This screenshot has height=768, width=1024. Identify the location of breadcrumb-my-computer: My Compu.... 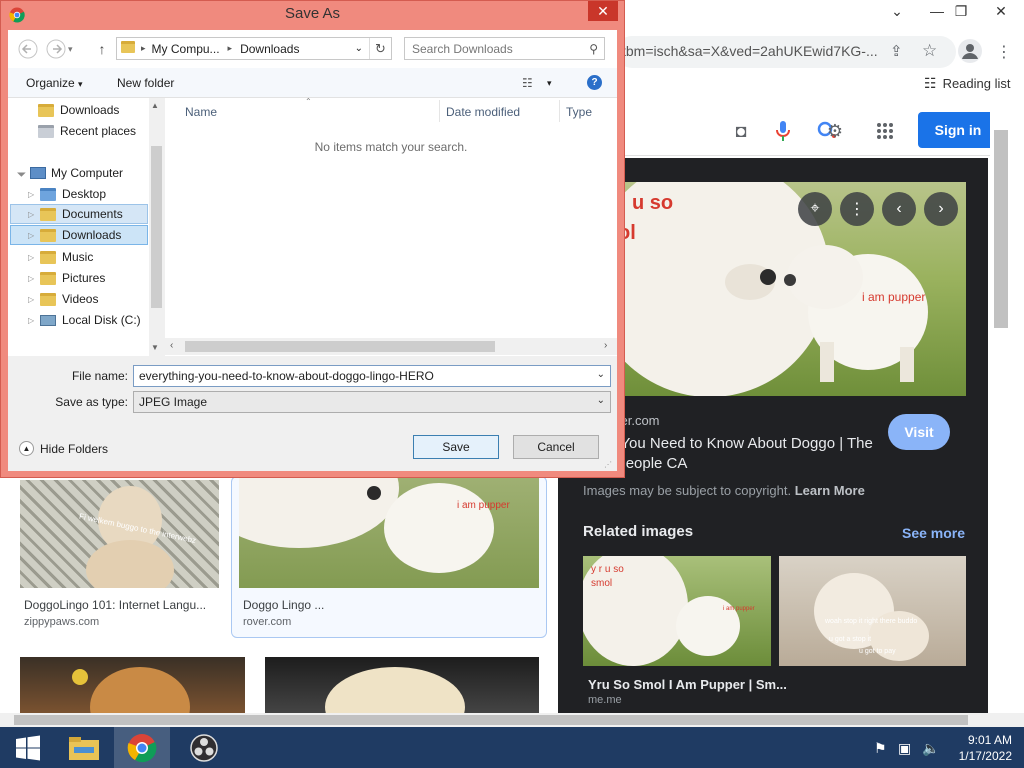
(186, 49).